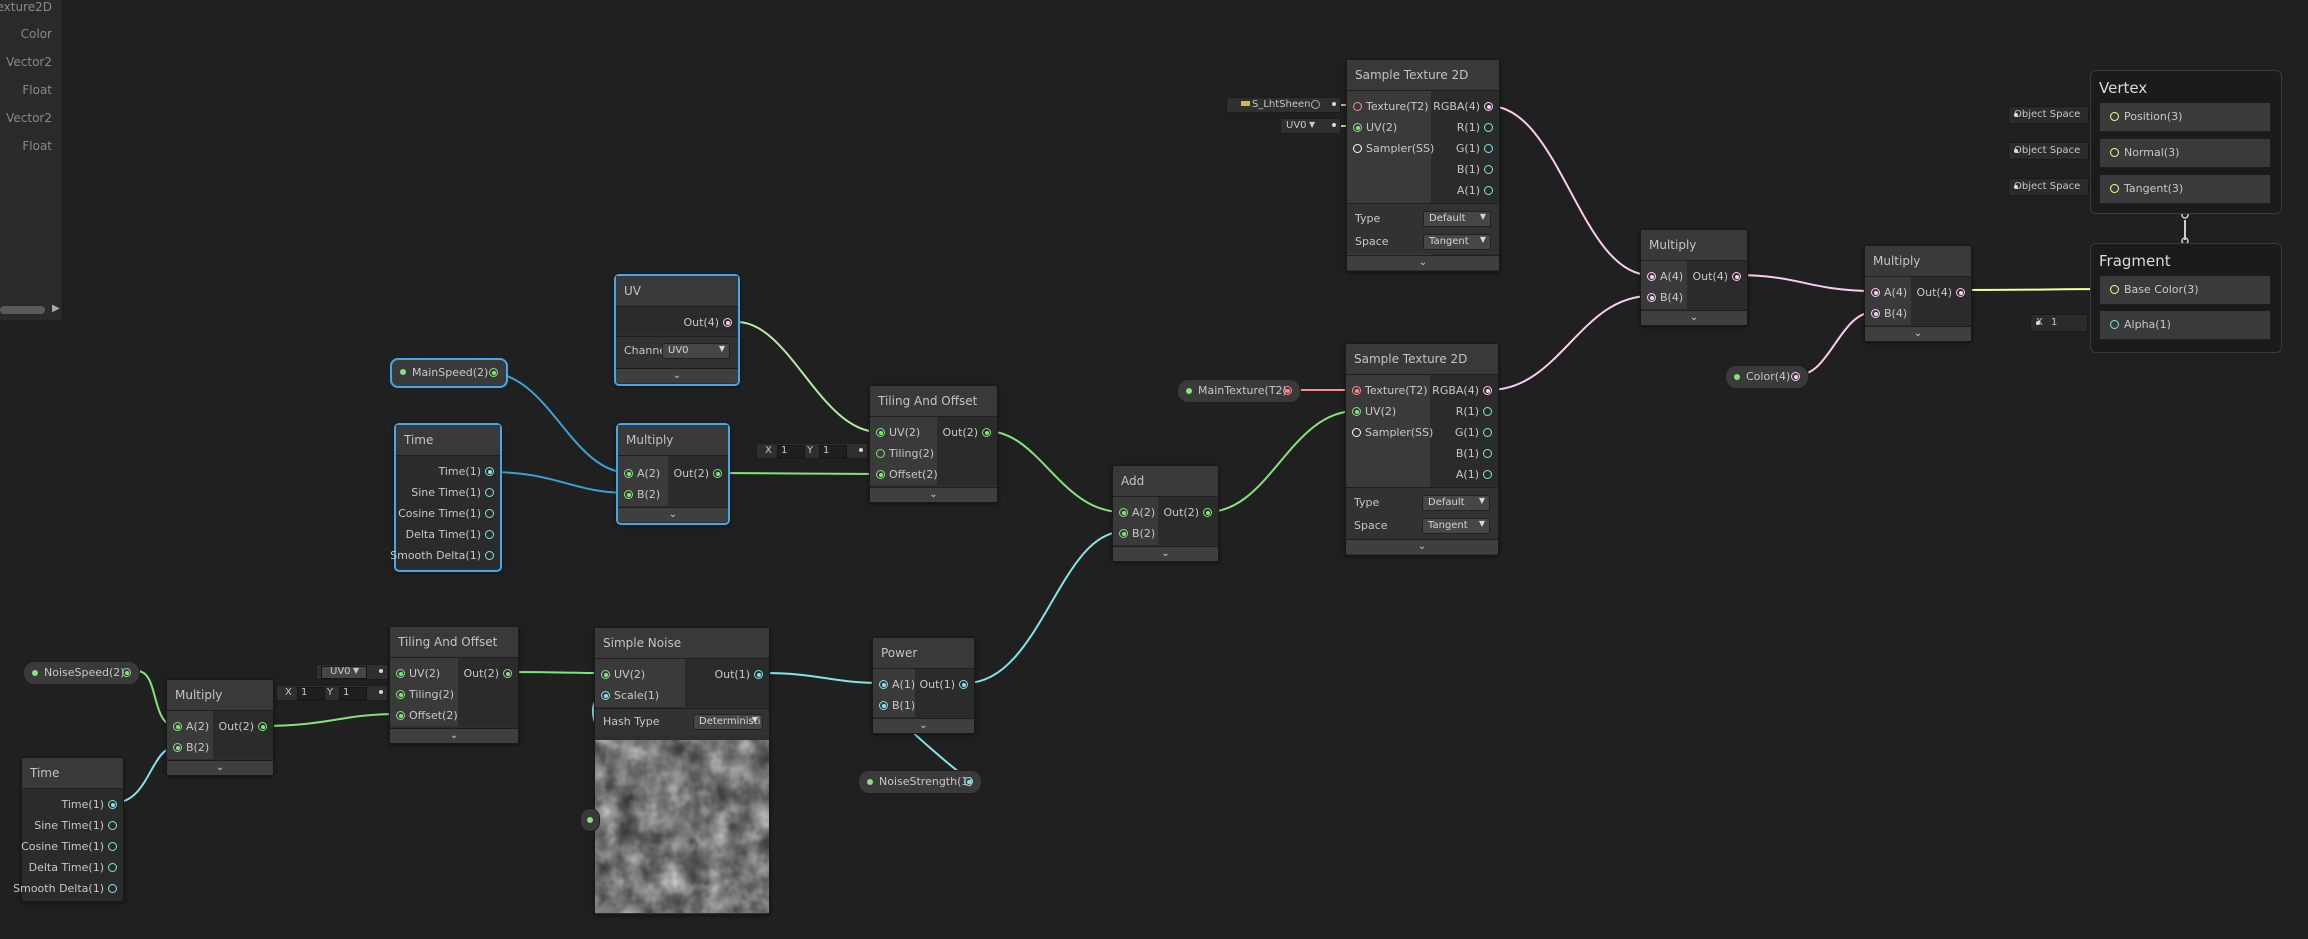 Image resolution: width=2308 pixels, height=939 pixels. What do you see at coordinates (1239, 391) in the screenshot?
I see `property-main-texture: MainTexture(T2)` at bounding box center [1239, 391].